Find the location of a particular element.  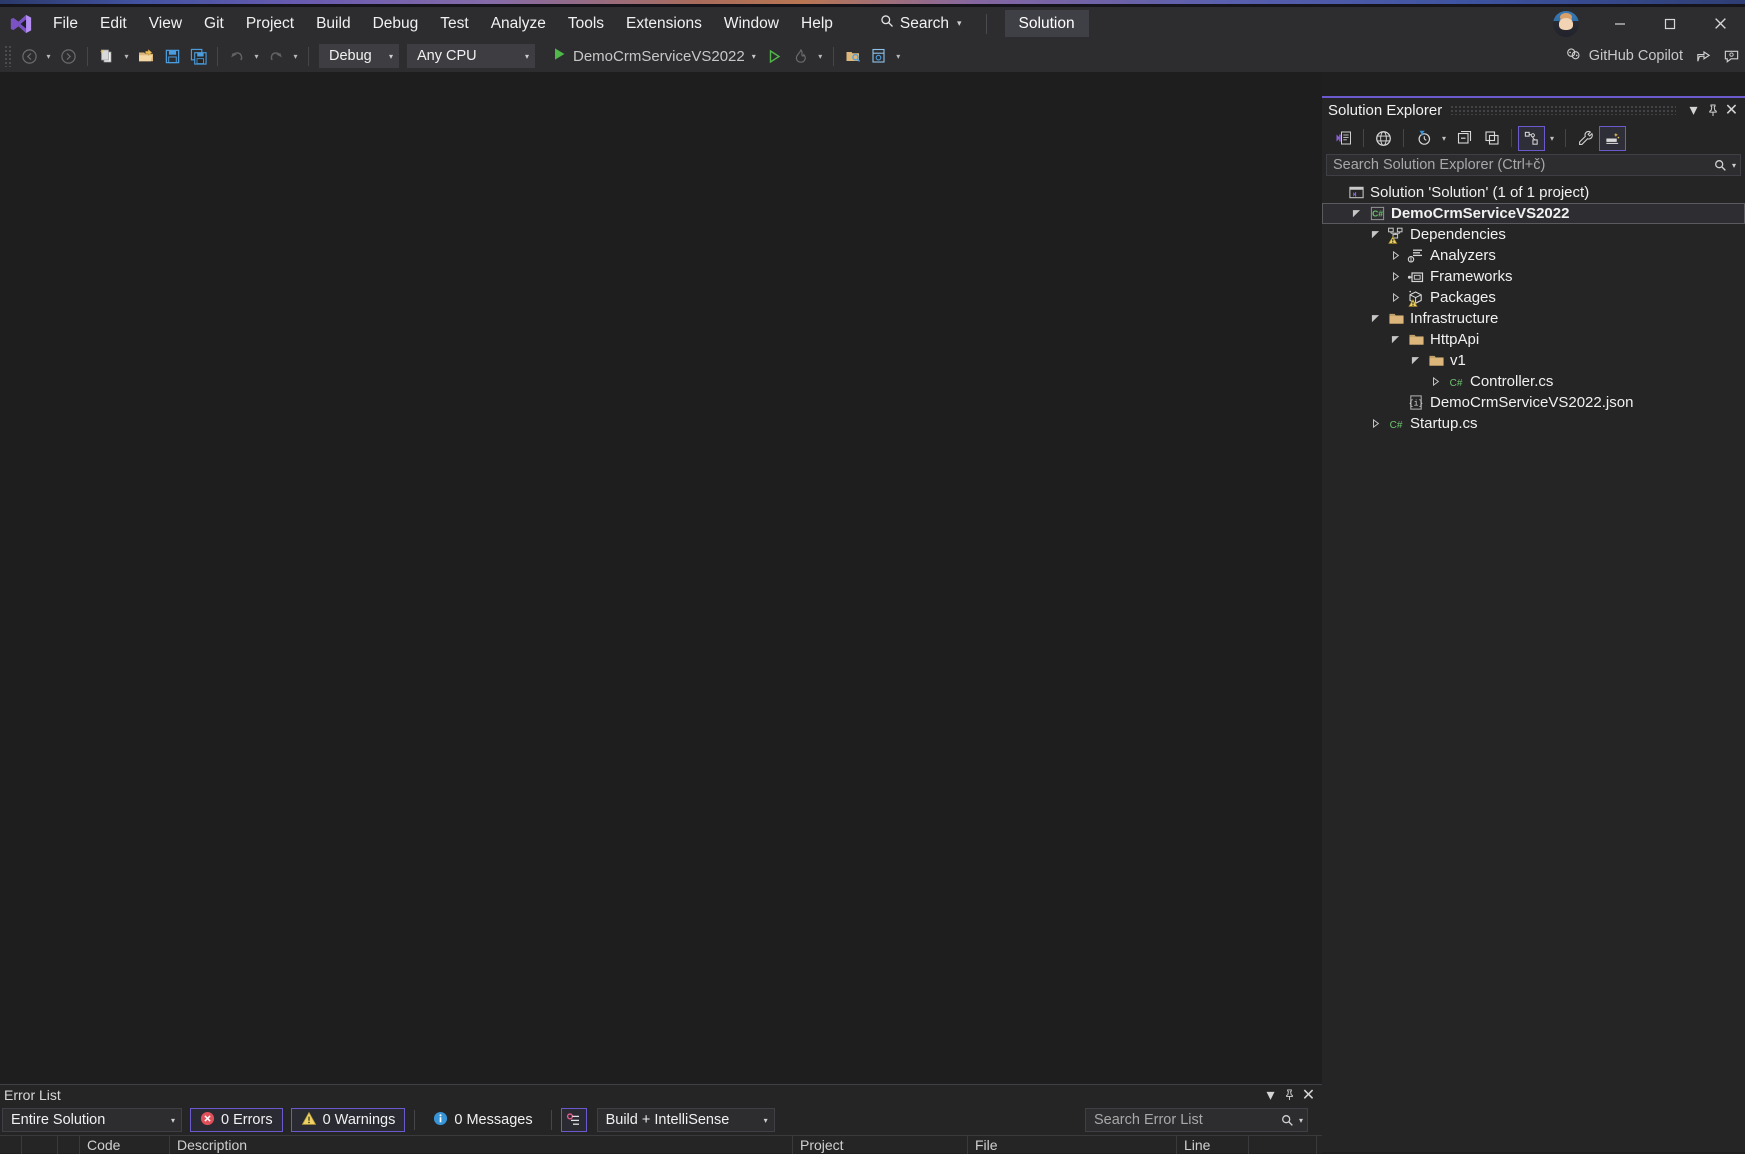

solution-explorer-dropdown-icon: ▾ is located at coordinates (1693, 110).